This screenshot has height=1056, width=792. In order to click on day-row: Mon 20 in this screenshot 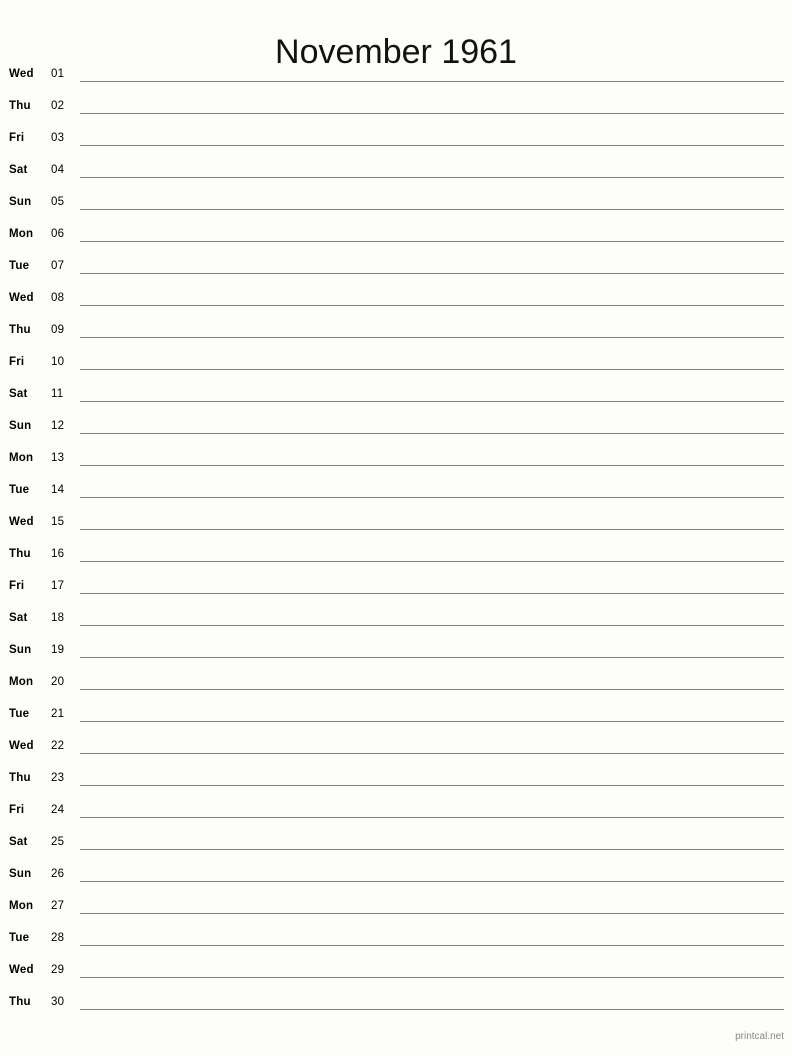, I will do `click(396, 684)`.